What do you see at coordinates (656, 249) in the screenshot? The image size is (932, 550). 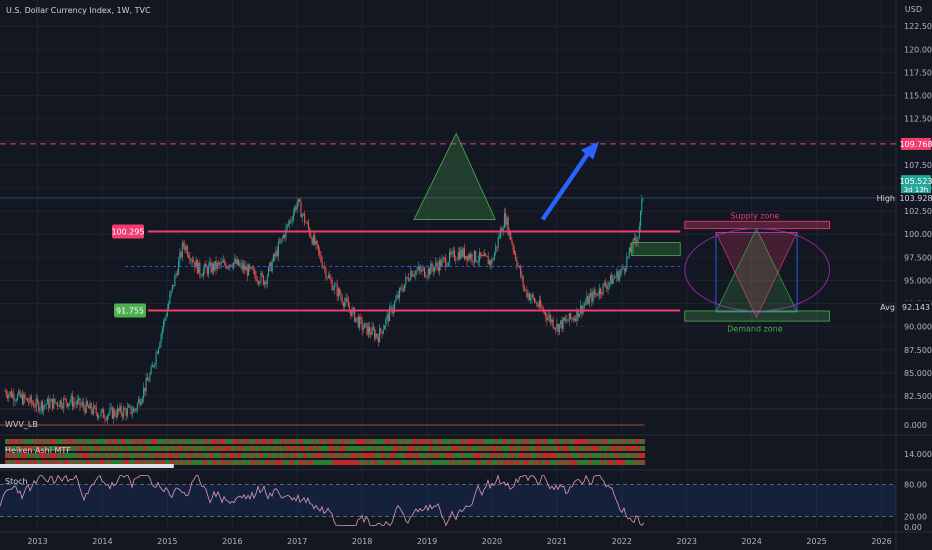 I see `target-box-drawing` at bounding box center [656, 249].